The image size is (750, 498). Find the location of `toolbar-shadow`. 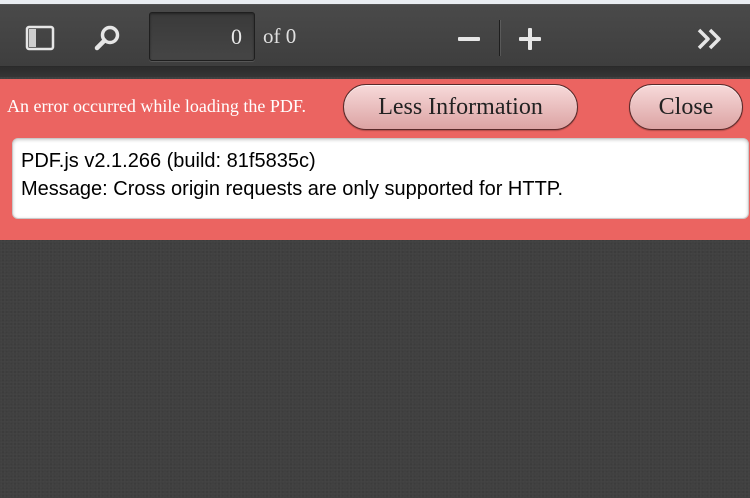

toolbar-shadow is located at coordinates (375, 72).